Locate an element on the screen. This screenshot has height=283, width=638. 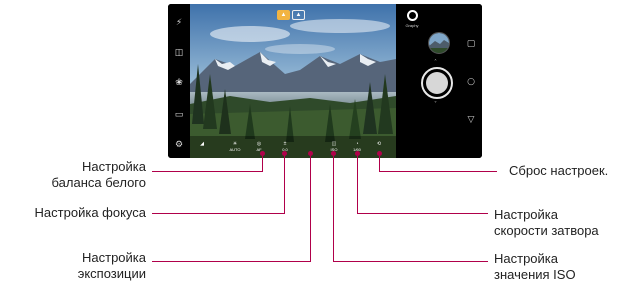
exposure-label: Настройка экспозиции is located at coordinates (111, 265).